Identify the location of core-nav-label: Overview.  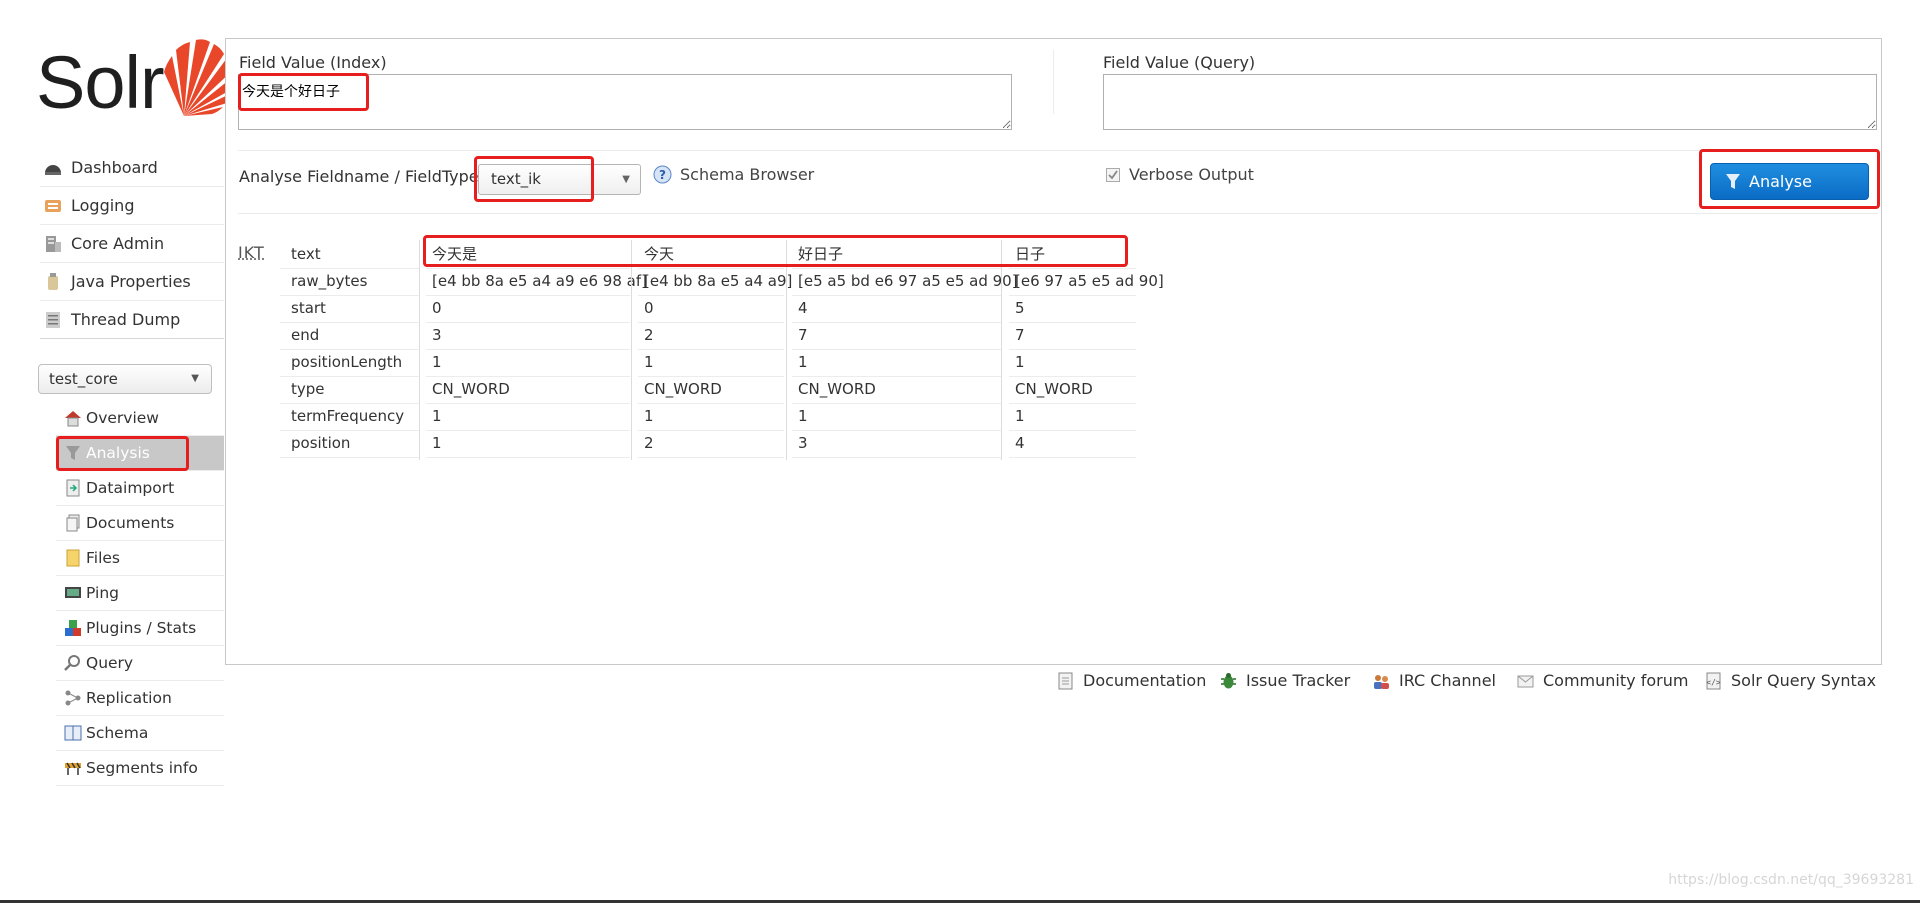
(122, 417).